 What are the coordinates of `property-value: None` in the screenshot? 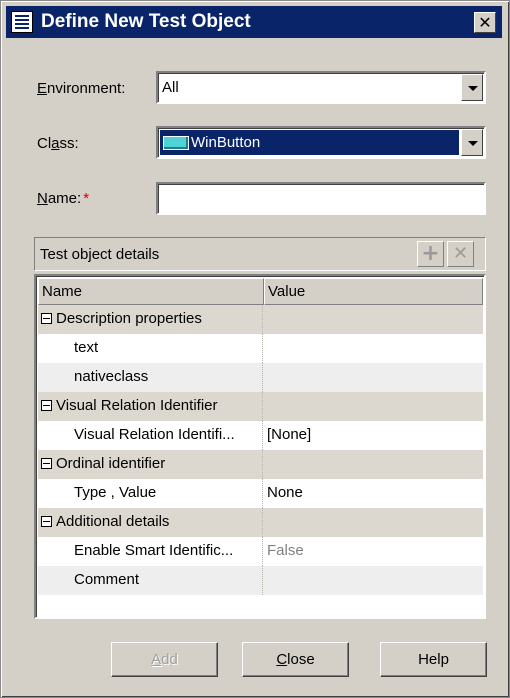 It's located at (373, 493).